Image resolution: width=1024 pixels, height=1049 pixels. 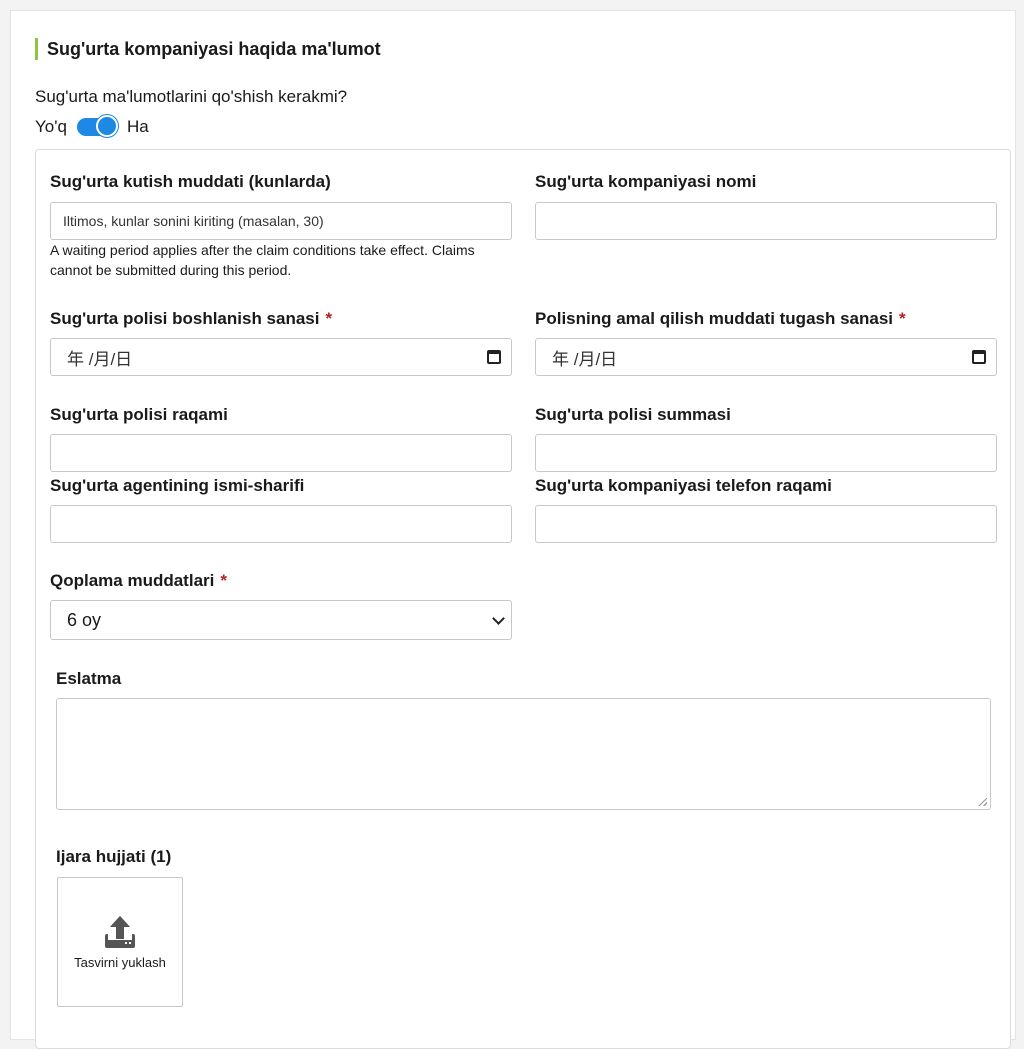 I want to click on lease-doc-label: Ijara hujjati (1), so click(x=114, y=856).